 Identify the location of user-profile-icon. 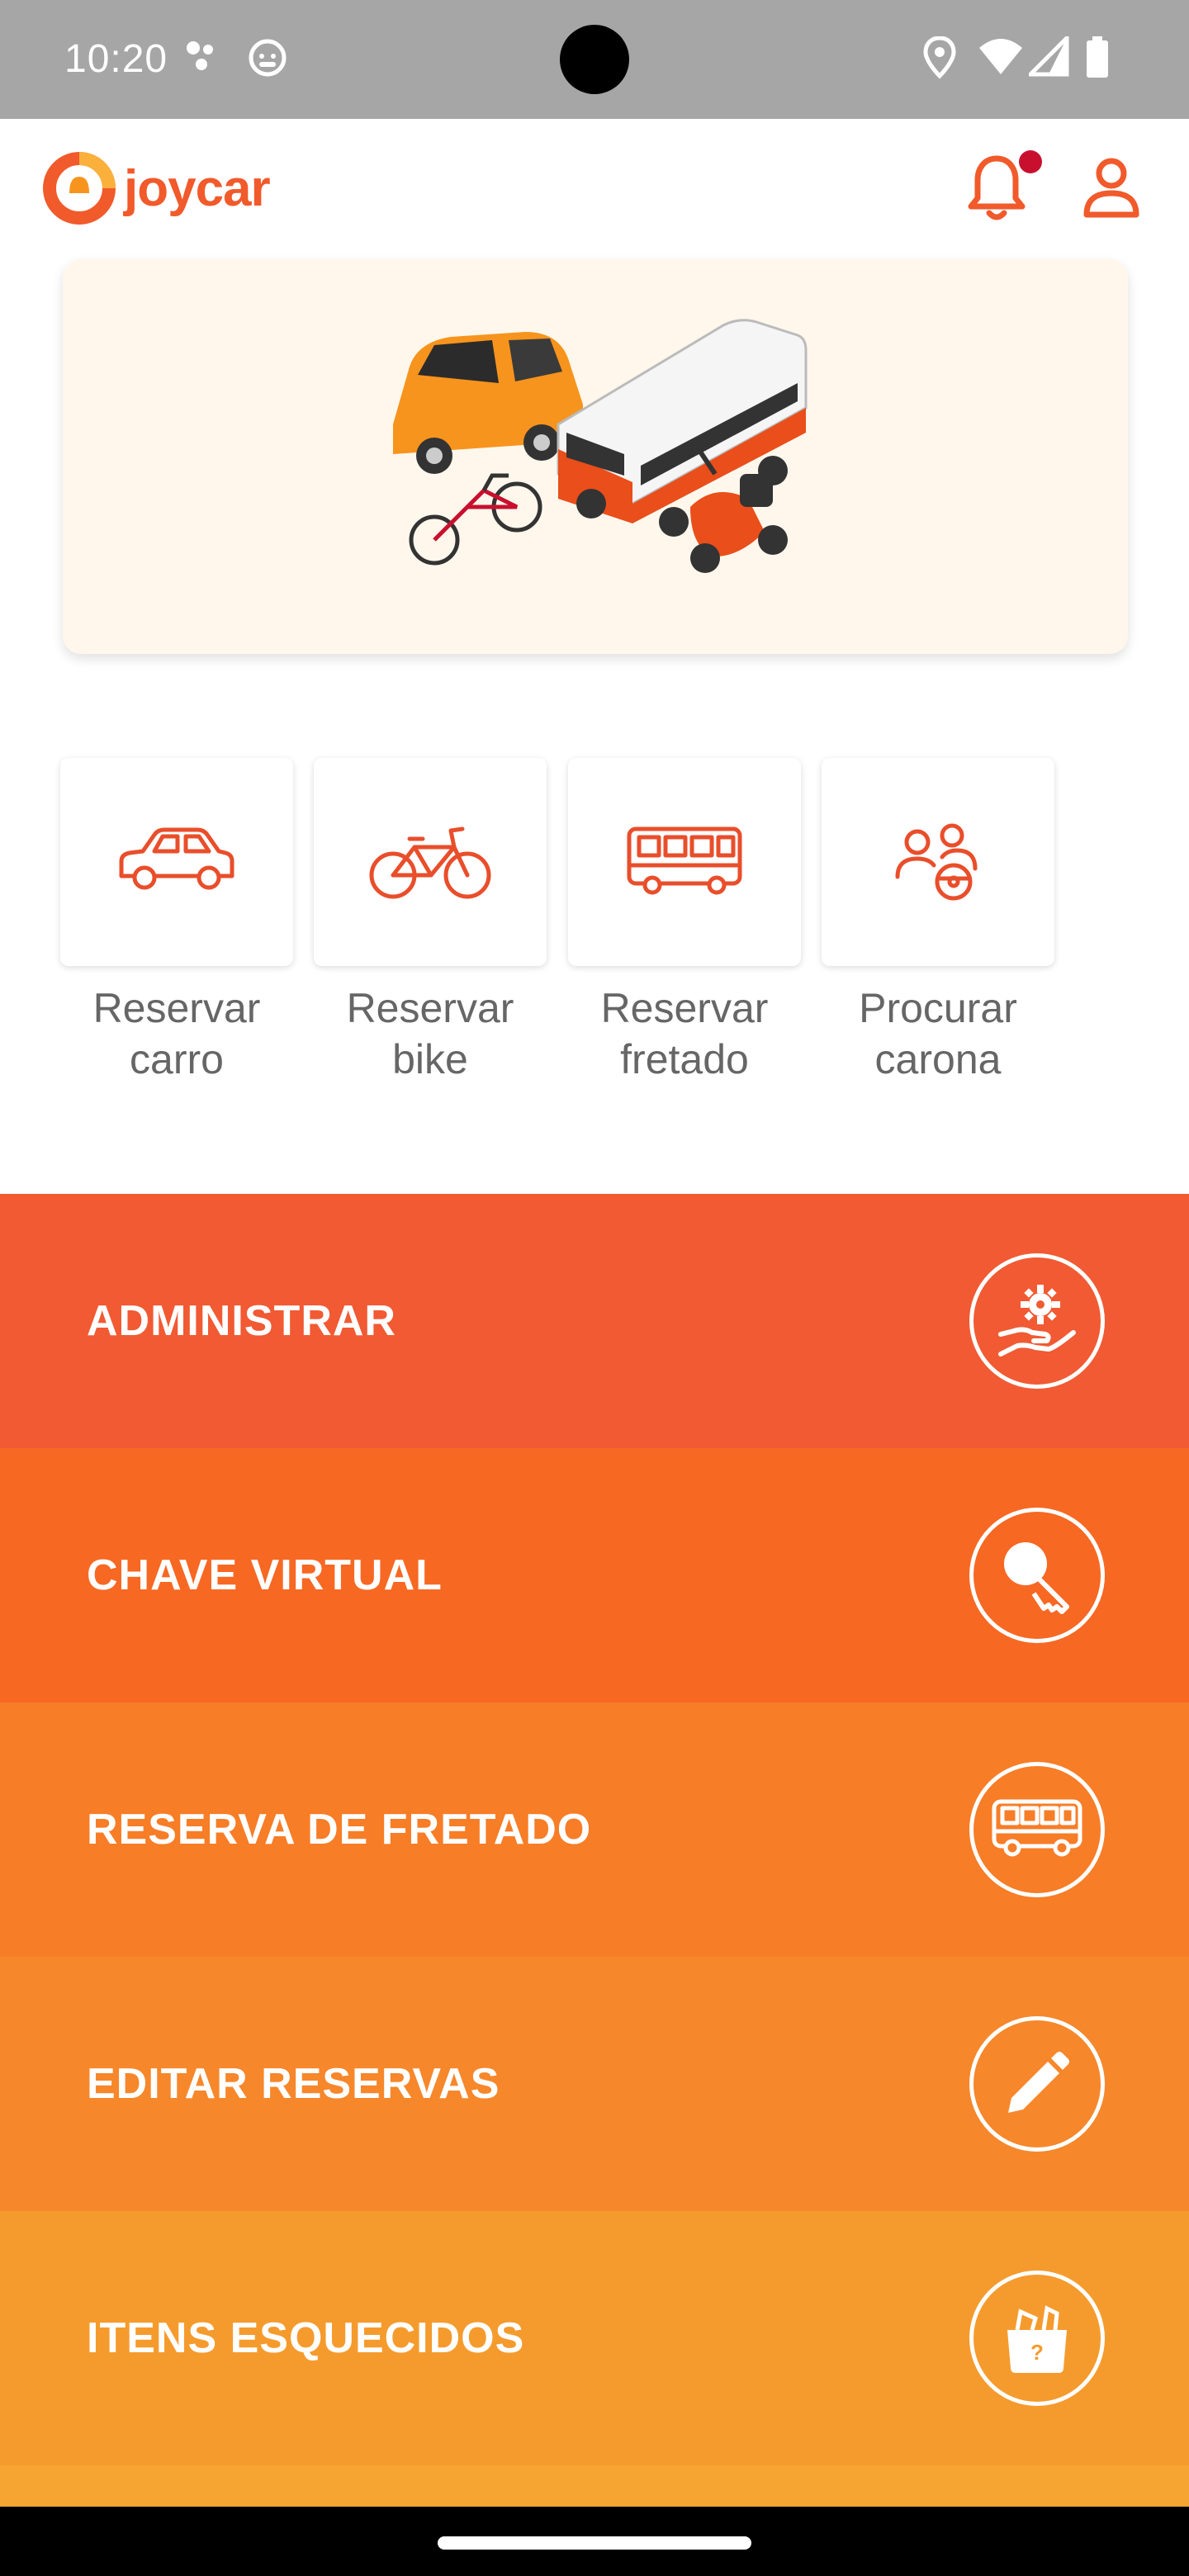
(1111, 188).